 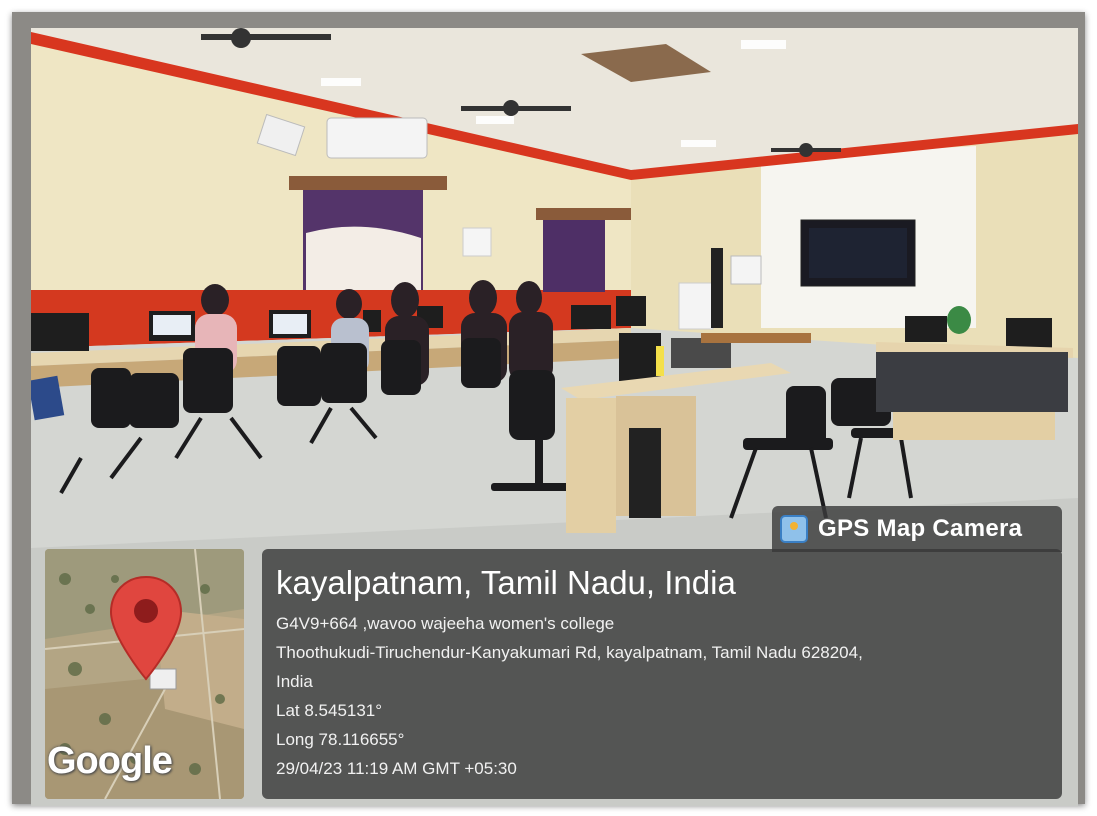 I want to click on satellite-map-thumbnail: Google, so click(x=144, y=674).